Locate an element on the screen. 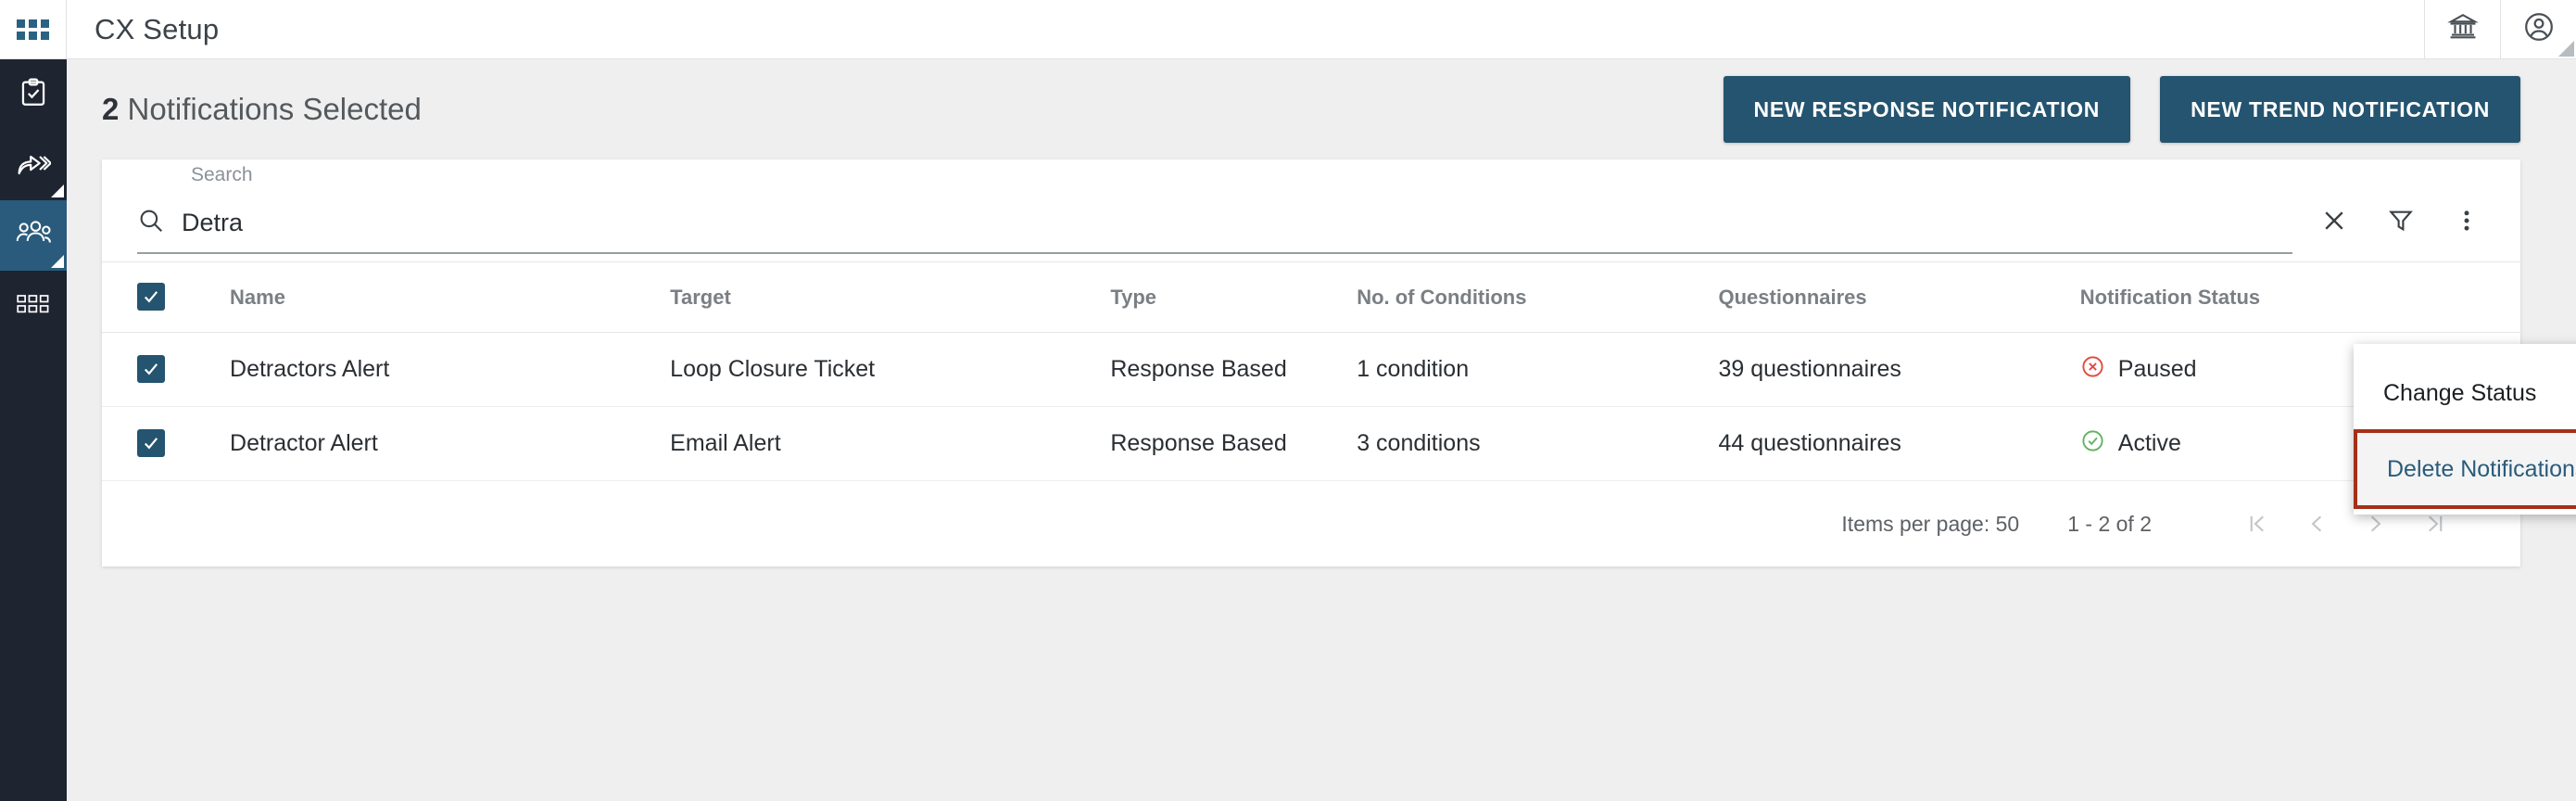 The width and height of the screenshot is (2576, 801). menu-item-change-status: Change Status is located at coordinates (2465, 393).